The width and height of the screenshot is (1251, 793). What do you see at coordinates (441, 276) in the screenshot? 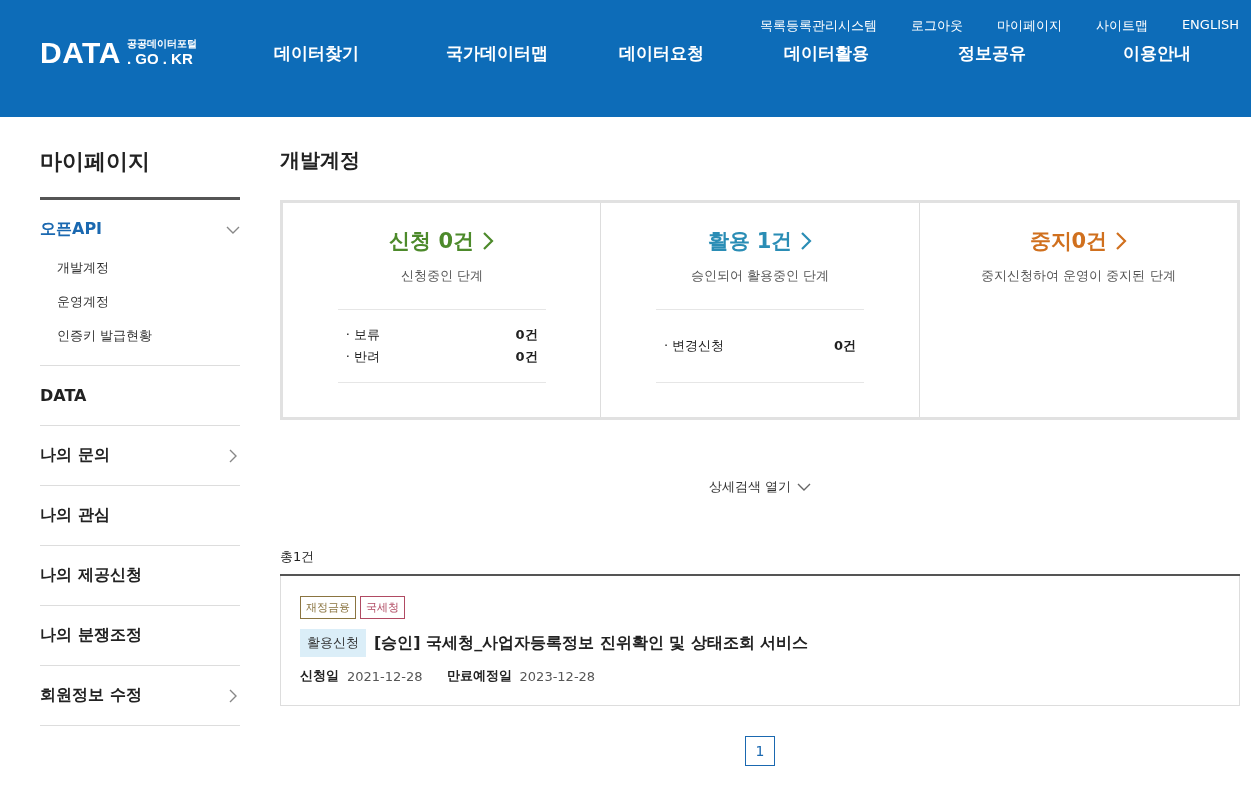
I see `status-description: 신청중인 단계` at bounding box center [441, 276].